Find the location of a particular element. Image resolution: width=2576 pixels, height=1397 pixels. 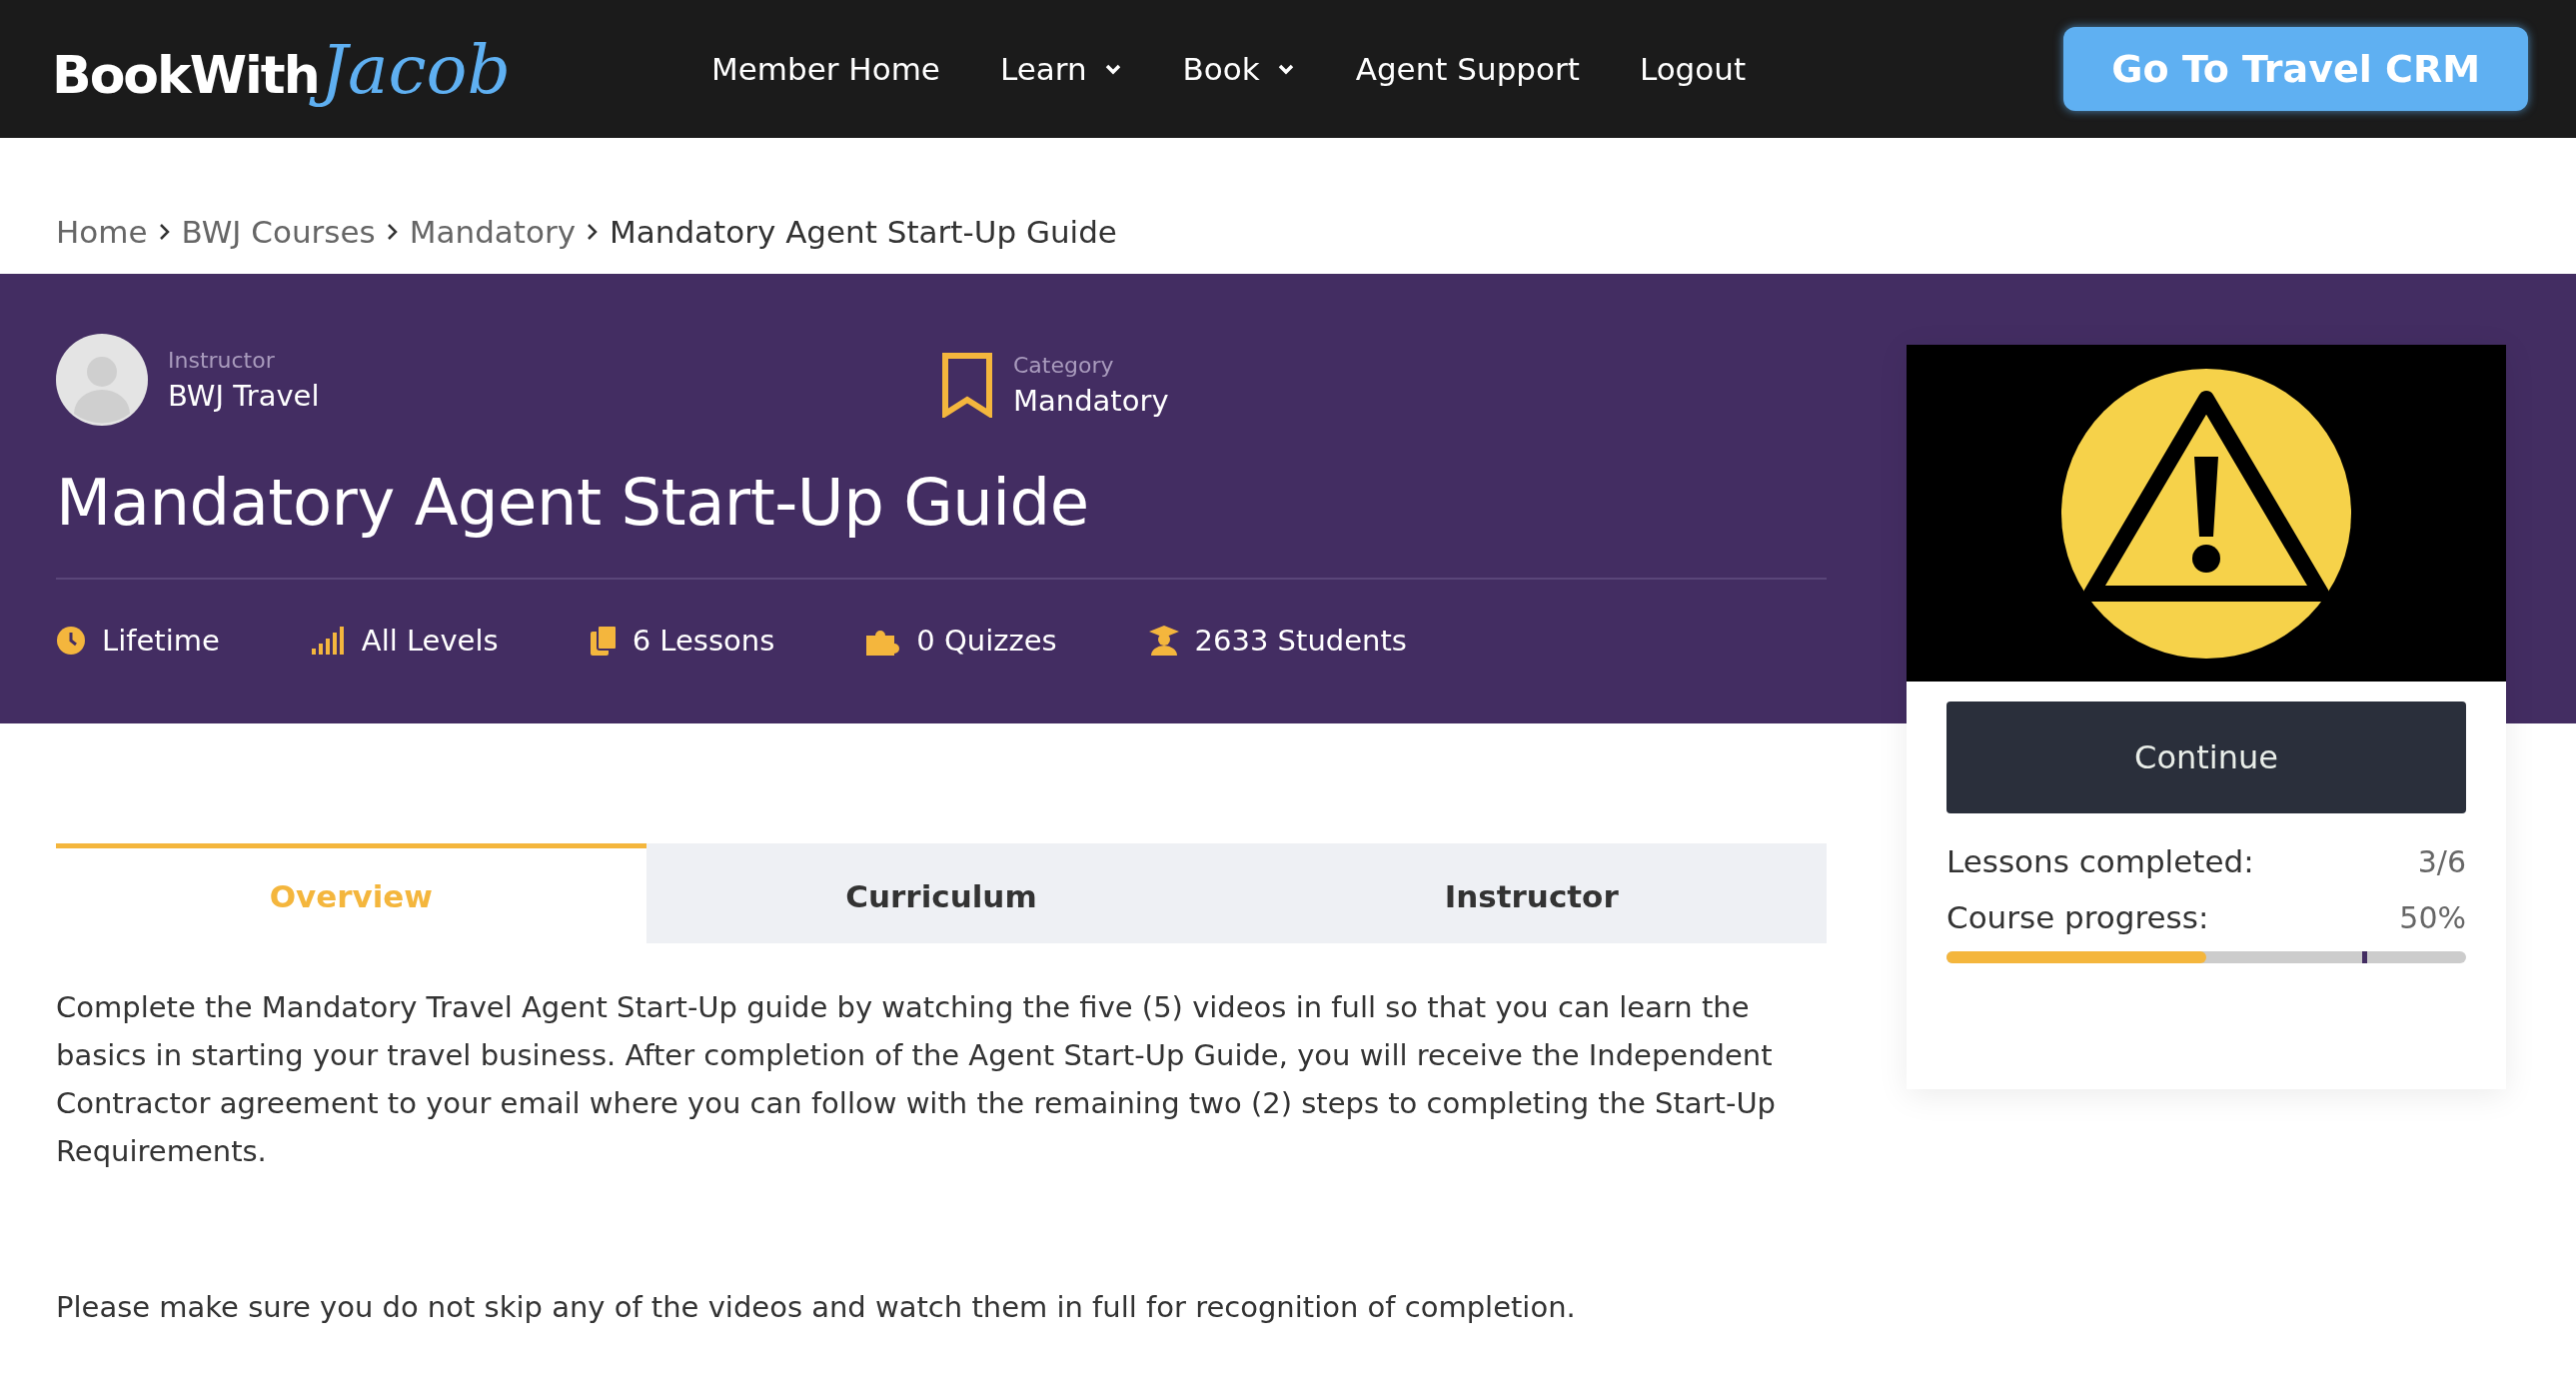

nav-link: Book is located at coordinates (1239, 69).